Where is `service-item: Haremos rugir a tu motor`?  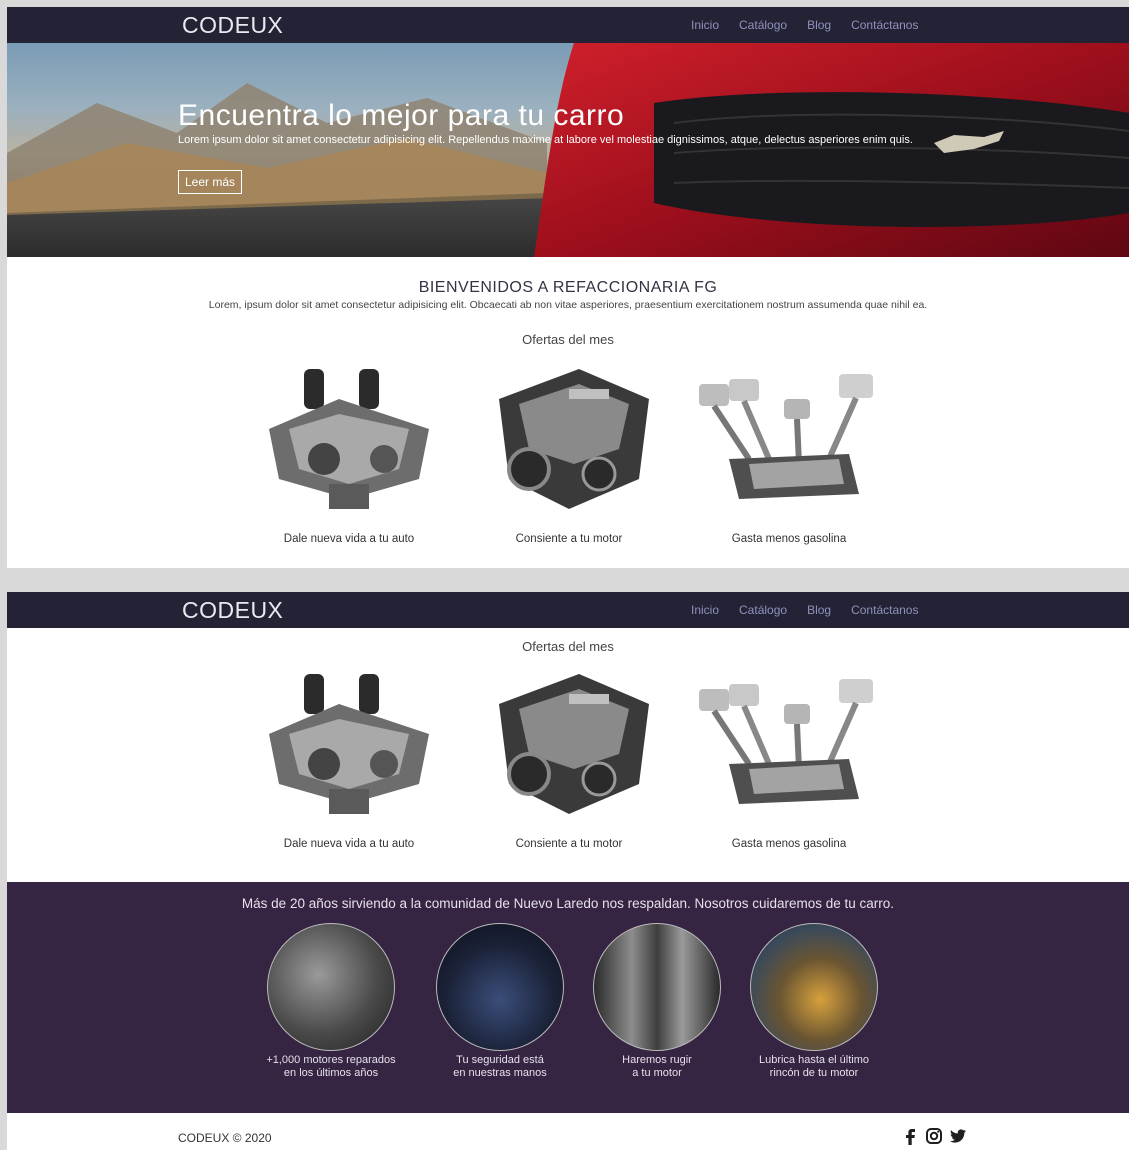 service-item: Haremos rugir a tu motor is located at coordinates (657, 1001).